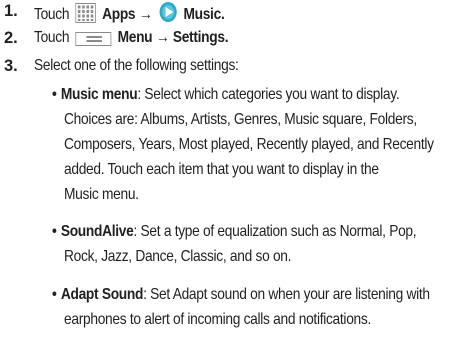 This screenshot has width=474, height=362. What do you see at coordinates (136, 65) in the screenshot?
I see `step-3-text: Select one of the following settings:` at bounding box center [136, 65].